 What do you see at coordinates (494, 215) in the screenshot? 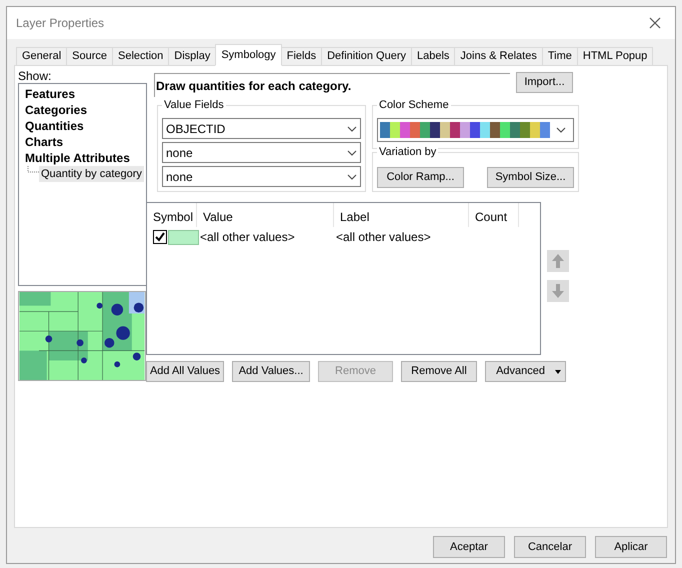
I see `column-header: Count` at bounding box center [494, 215].